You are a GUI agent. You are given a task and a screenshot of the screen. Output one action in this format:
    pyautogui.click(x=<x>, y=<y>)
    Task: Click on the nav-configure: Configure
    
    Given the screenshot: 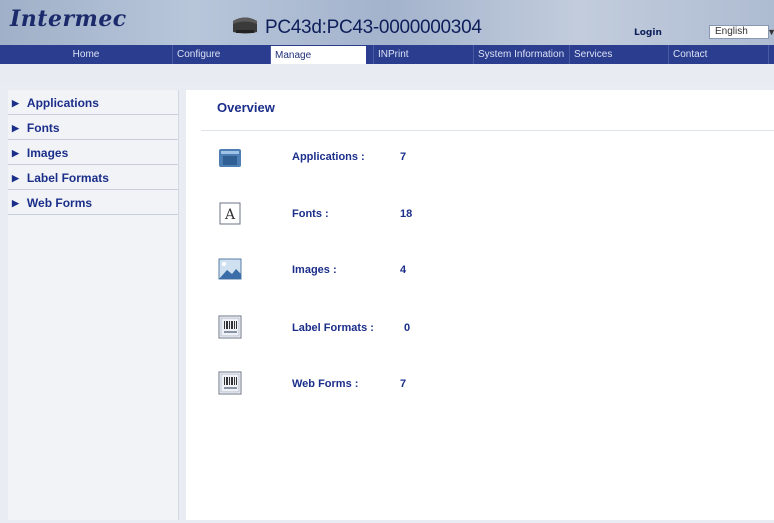 What is the action you would take?
    pyautogui.click(x=220, y=54)
    